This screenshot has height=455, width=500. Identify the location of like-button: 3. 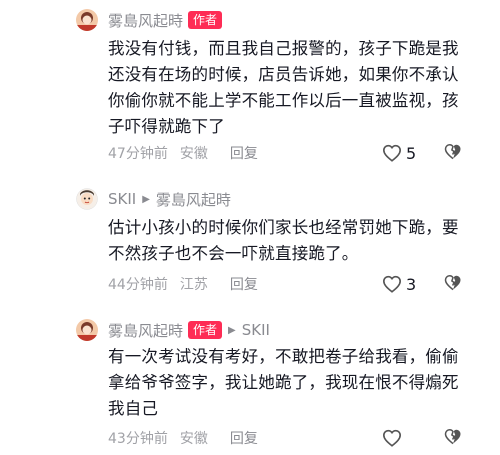
(399, 284).